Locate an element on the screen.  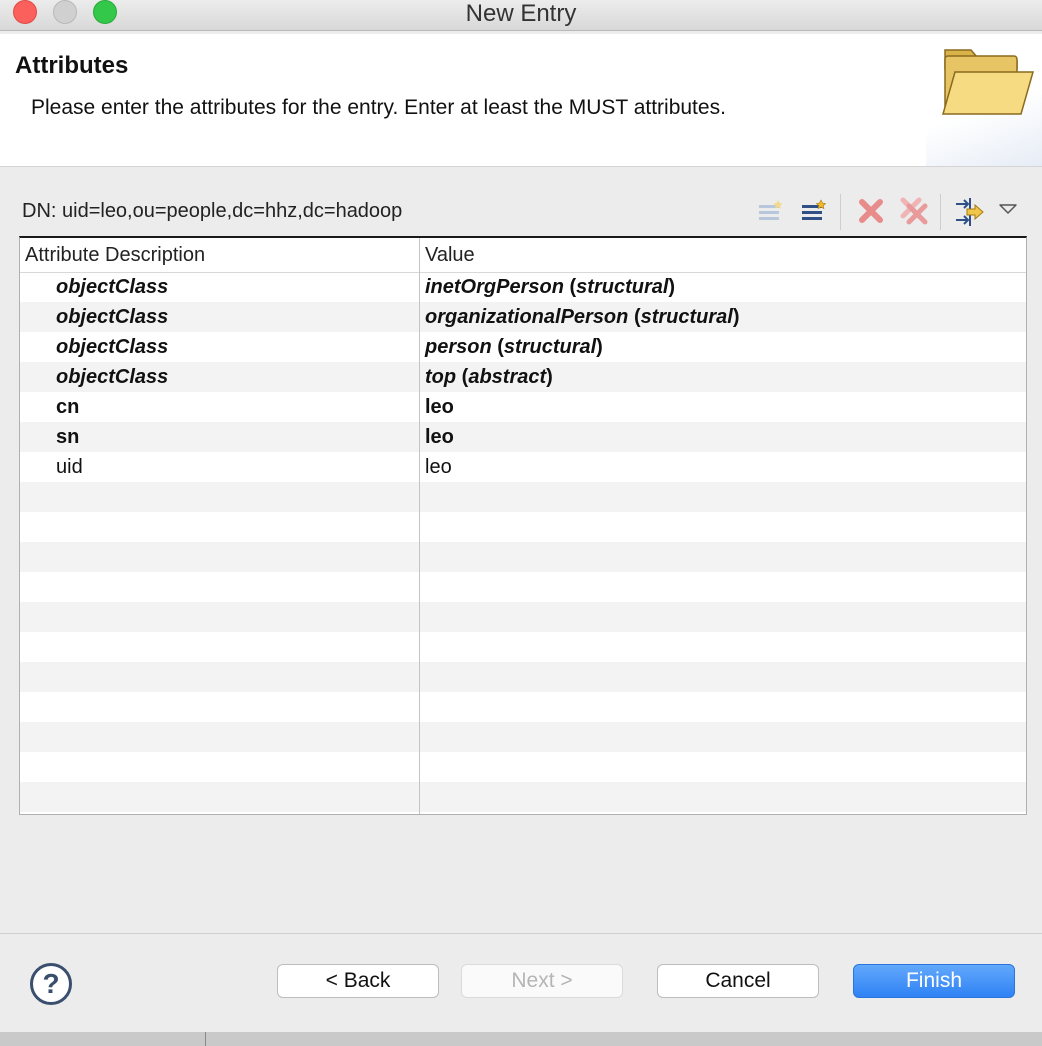
table-row: sn leo is located at coordinates (523, 437).